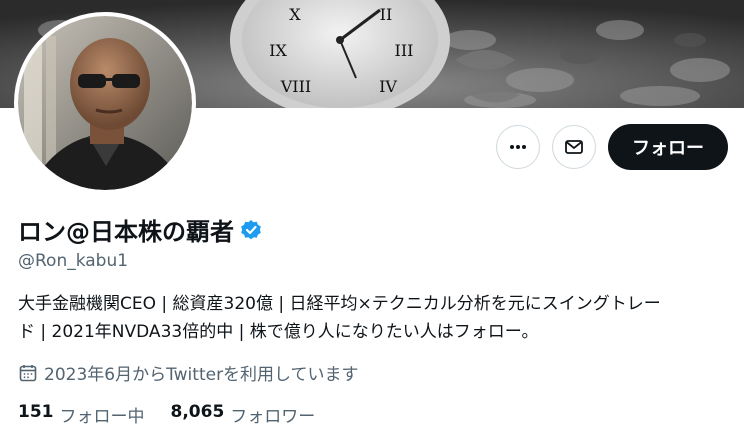 This screenshot has width=744, height=434. Describe the element at coordinates (278, 332) in the screenshot. I see `bio-line-2: ド | 2021年NVDA33倍的中 | 株で億り人になりたい人はフォロー。` at that location.